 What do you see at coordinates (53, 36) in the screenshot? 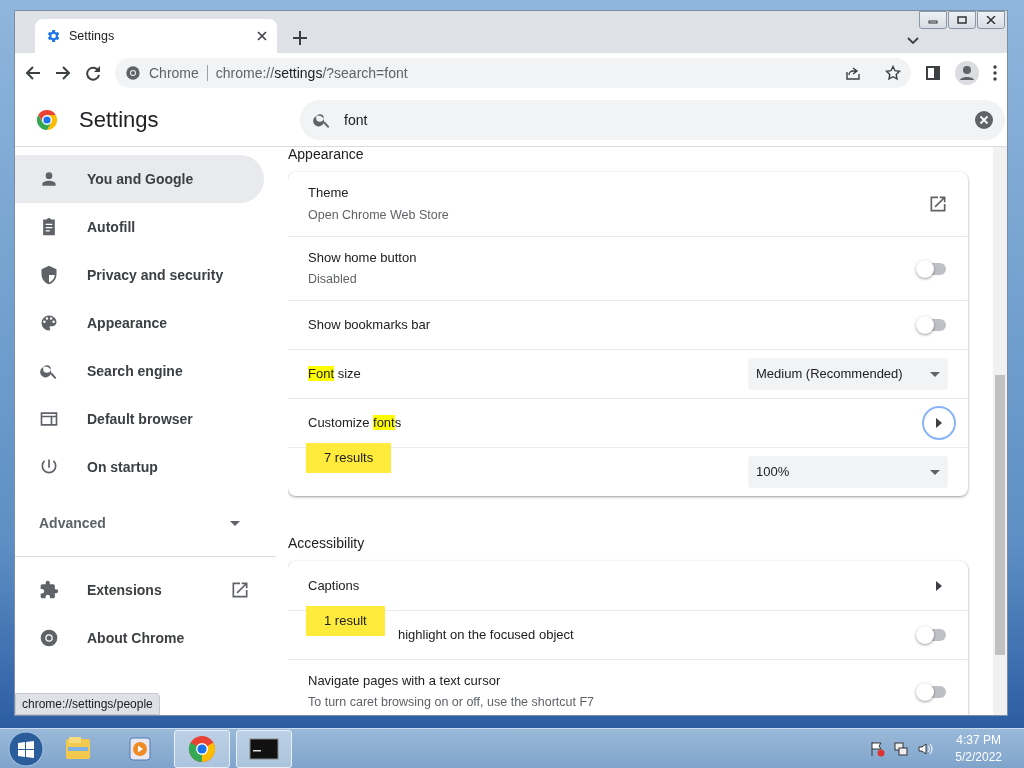
I see `gear-icon` at bounding box center [53, 36].